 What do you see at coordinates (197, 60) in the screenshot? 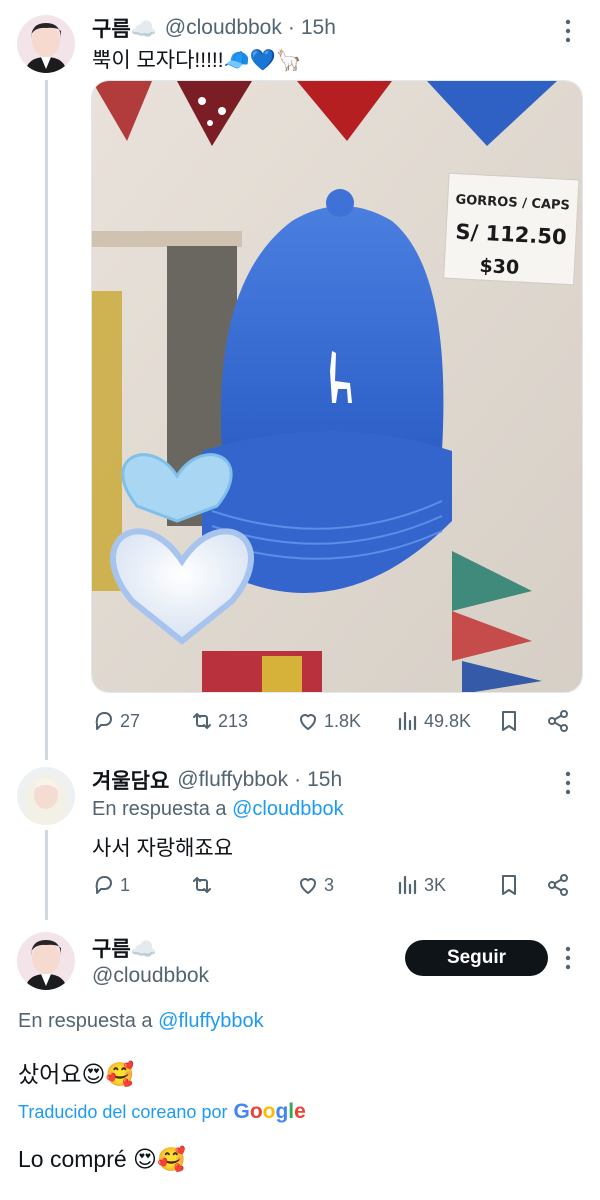
I see `tweet1-text: 뿍이 모자다!!!!!🧢💙🦙` at bounding box center [197, 60].